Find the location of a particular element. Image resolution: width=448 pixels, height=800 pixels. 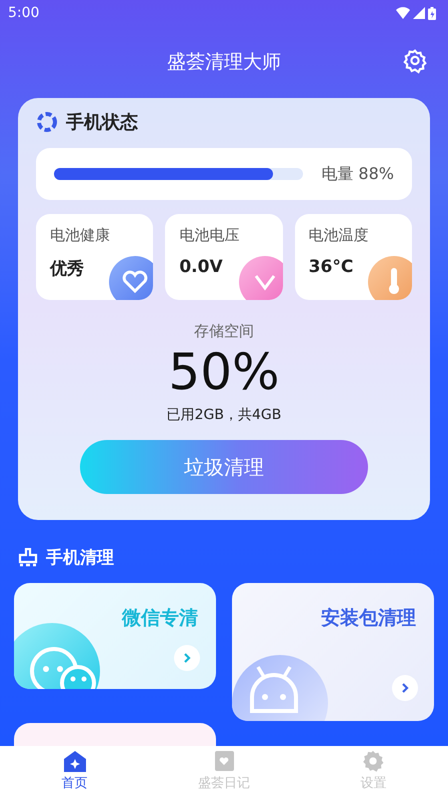

storage-percent: 50% is located at coordinates (224, 372).